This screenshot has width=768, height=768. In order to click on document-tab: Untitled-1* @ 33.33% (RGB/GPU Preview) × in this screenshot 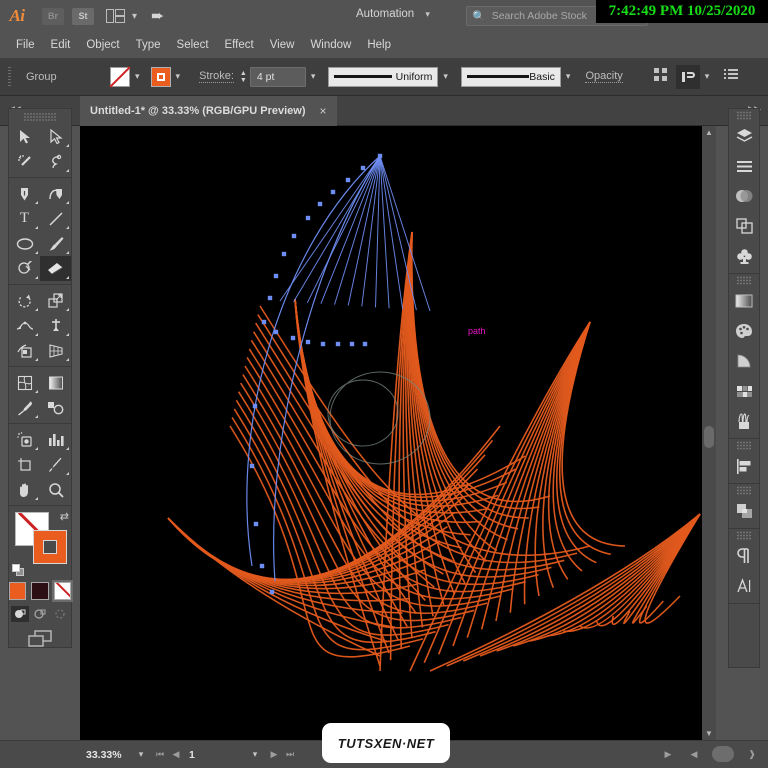, I will do `click(208, 111)`.